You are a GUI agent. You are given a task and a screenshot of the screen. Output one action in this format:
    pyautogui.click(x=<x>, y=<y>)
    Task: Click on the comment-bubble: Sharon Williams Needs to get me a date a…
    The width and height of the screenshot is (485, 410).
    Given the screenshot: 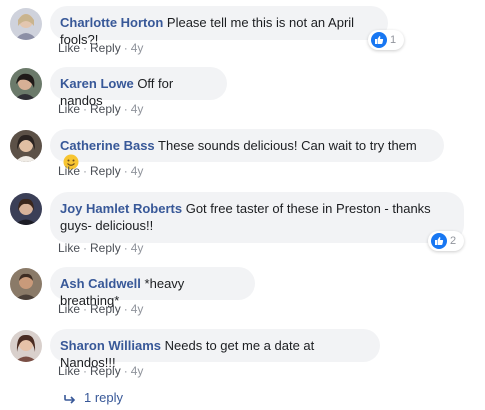 What is the action you would take?
    pyautogui.click(x=215, y=349)
    